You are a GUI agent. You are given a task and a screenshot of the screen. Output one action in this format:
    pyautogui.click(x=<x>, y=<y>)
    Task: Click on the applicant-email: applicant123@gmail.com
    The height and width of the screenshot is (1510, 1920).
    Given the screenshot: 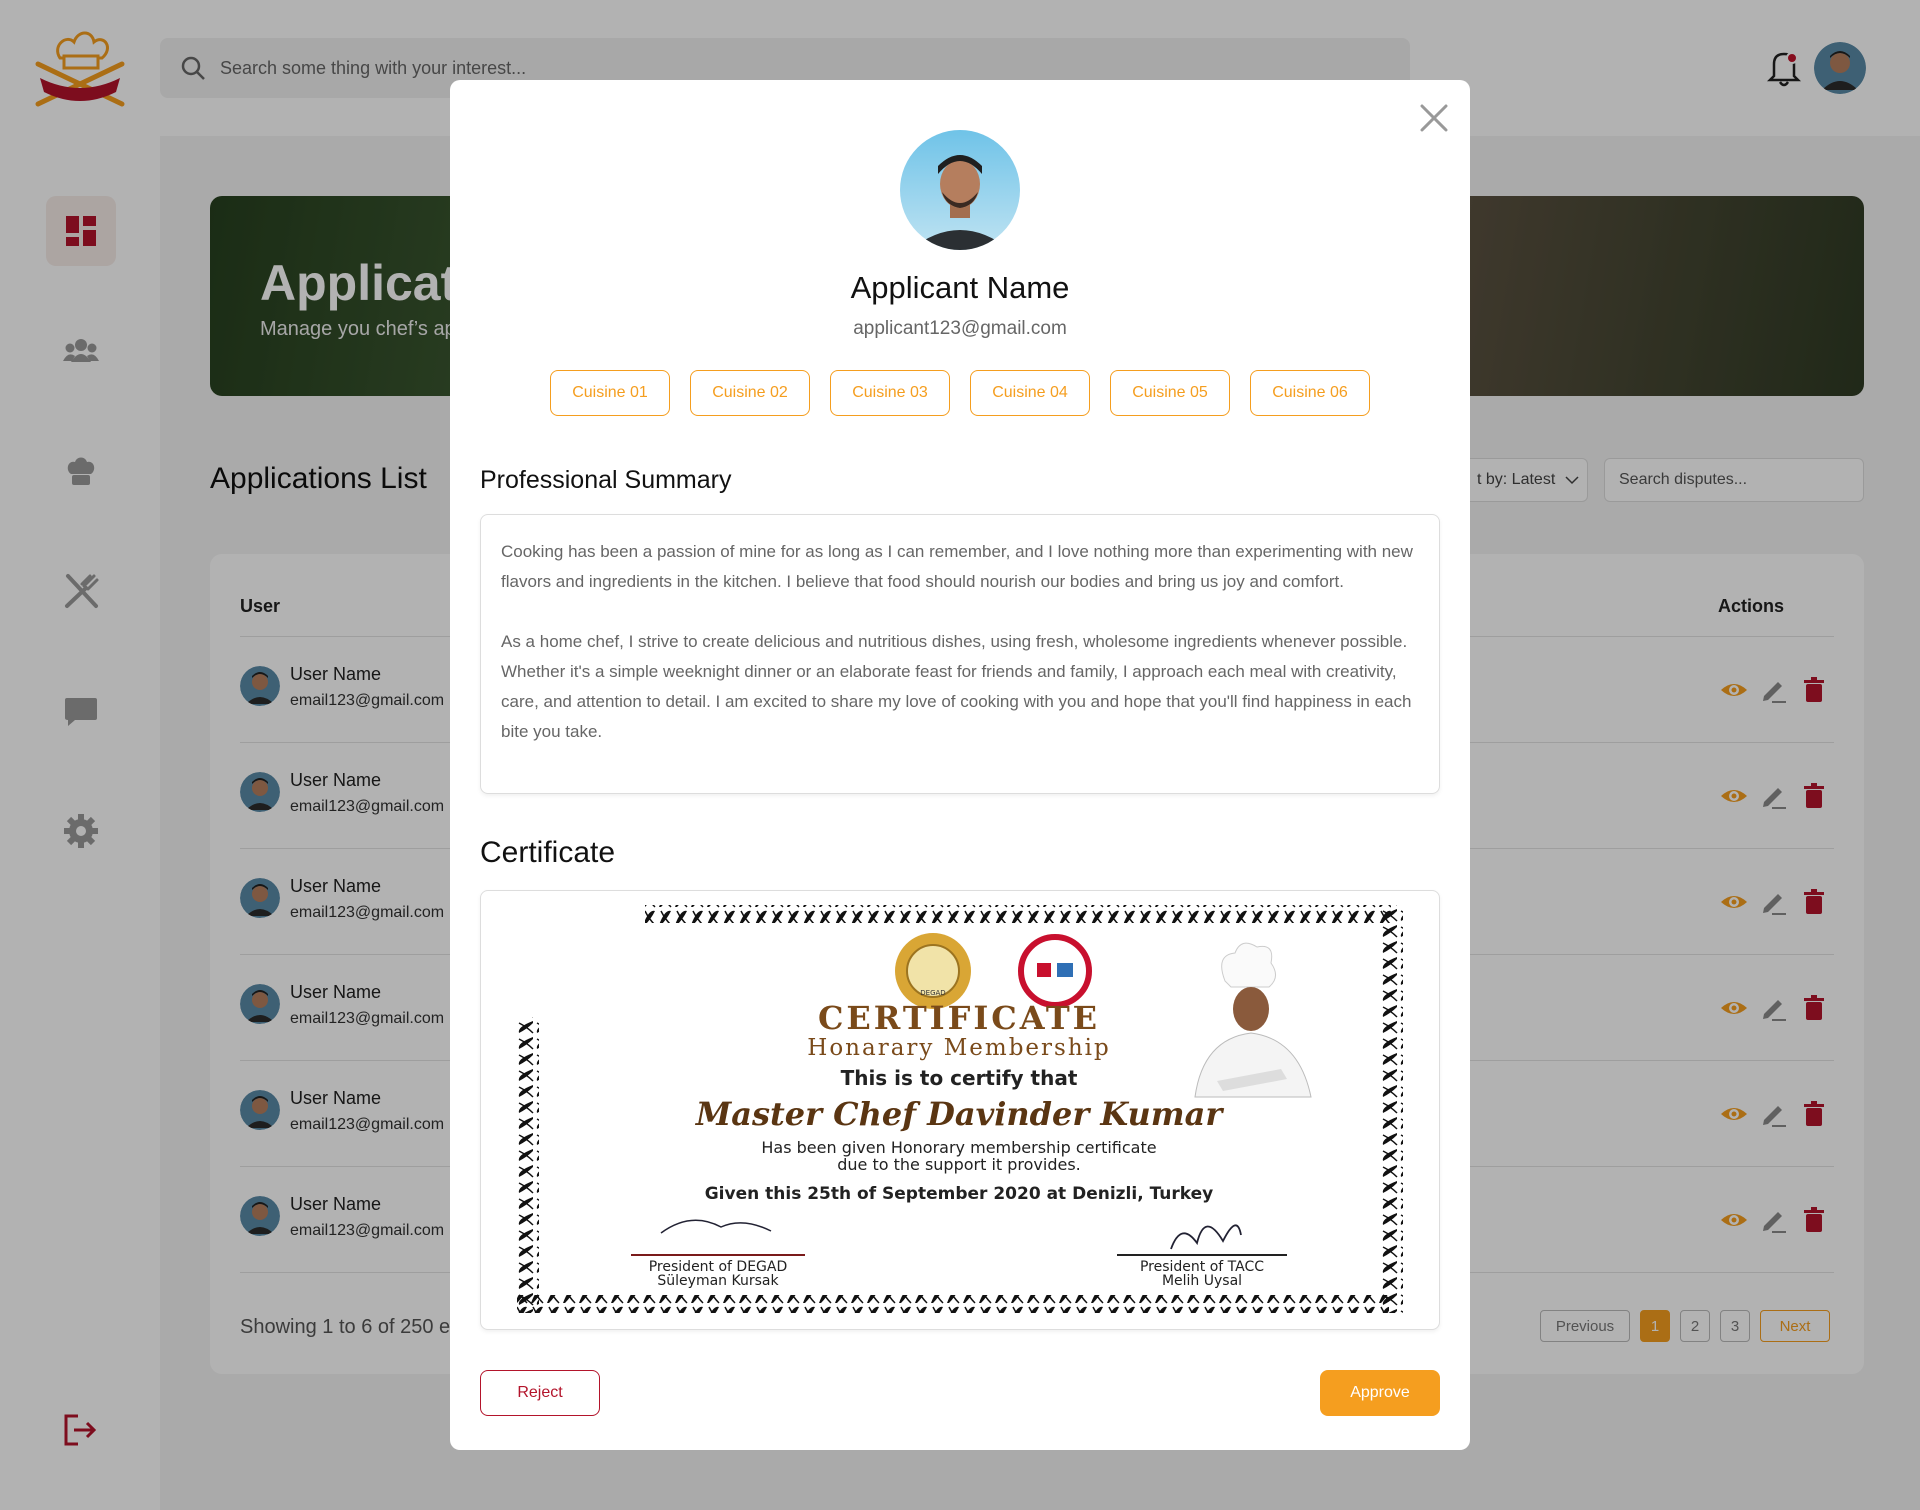 What is the action you would take?
    pyautogui.click(x=960, y=328)
    